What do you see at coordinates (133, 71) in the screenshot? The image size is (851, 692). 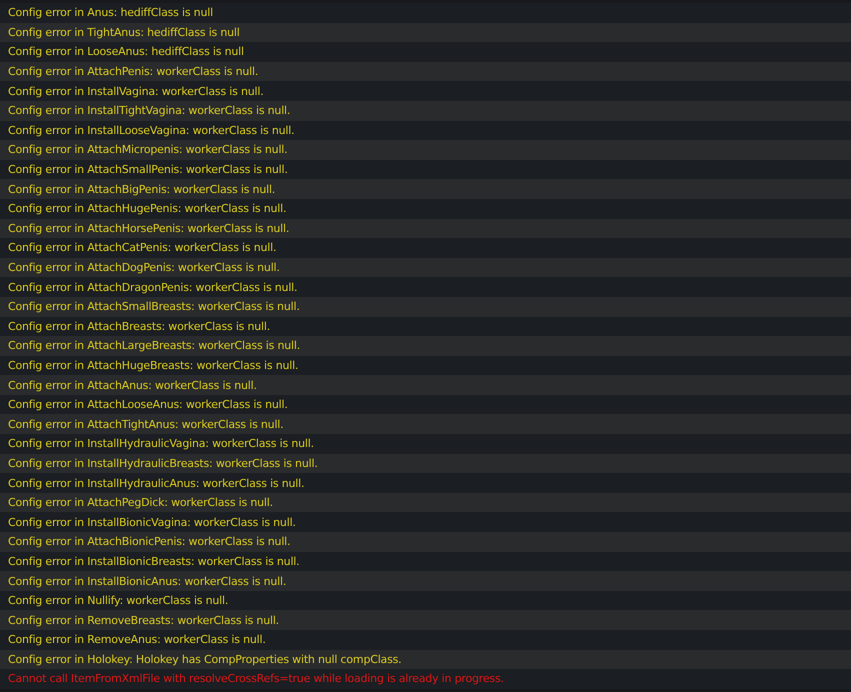 I see `warning-message: Config error in AttachPenis: workerClass is null.` at bounding box center [133, 71].